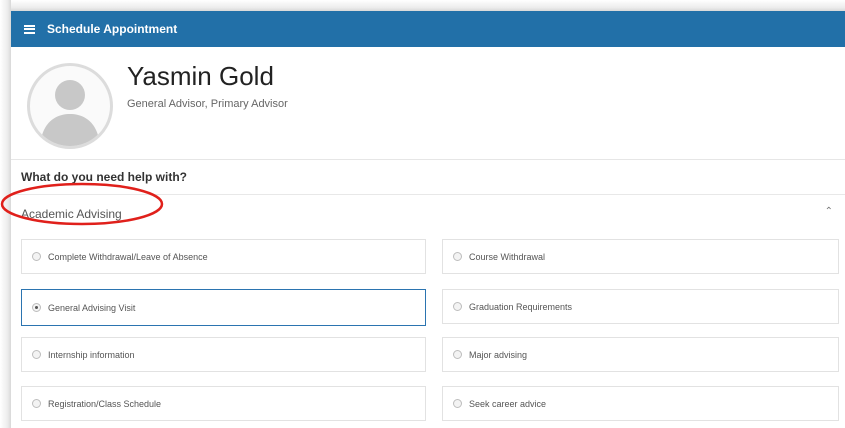  What do you see at coordinates (223, 354) in the screenshot?
I see `option-internship-information: Internship information` at bounding box center [223, 354].